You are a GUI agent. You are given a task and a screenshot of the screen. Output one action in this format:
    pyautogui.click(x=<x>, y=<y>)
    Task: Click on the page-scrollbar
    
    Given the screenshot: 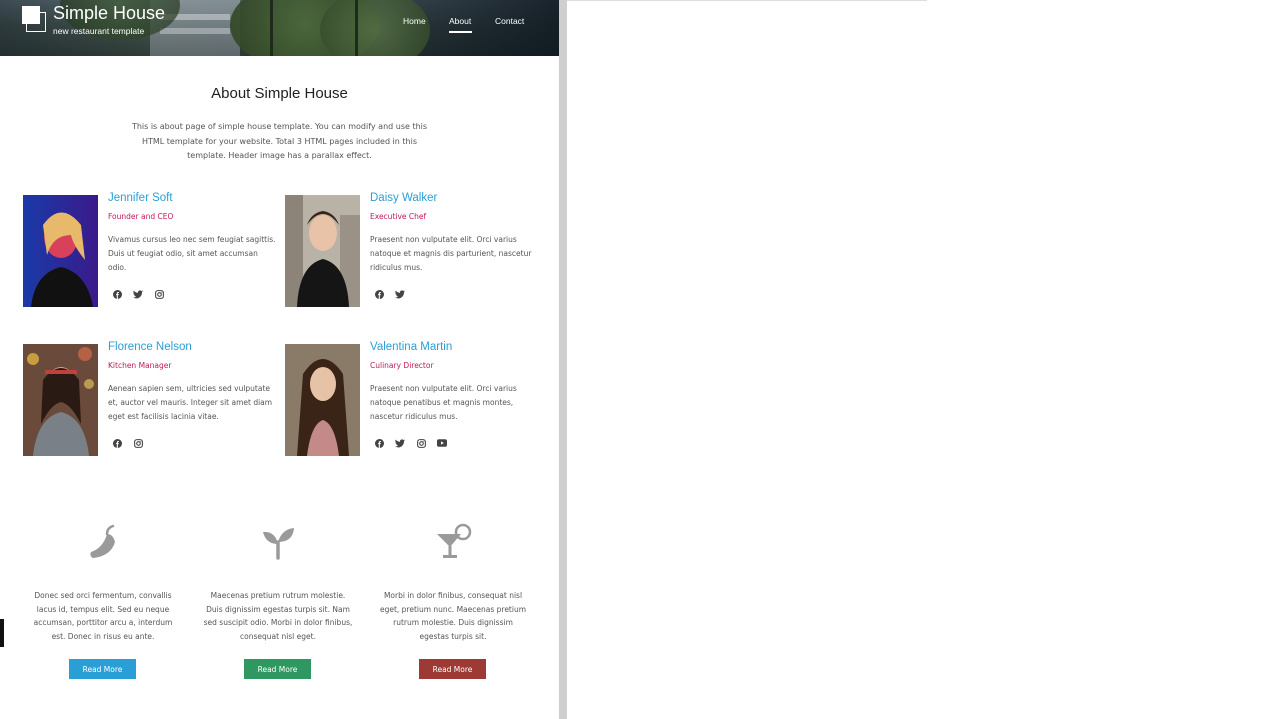 What is the action you would take?
    pyautogui.click(x=563, y=359)
    